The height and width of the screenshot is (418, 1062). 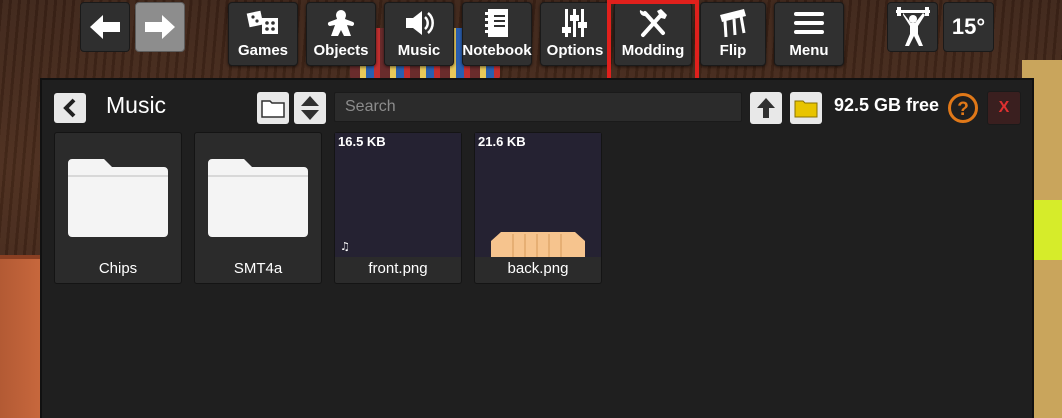 What do you see at coordinates (653, 42) in the screenshot?
I see `modding-highlight` at bounding box center [653, 42].